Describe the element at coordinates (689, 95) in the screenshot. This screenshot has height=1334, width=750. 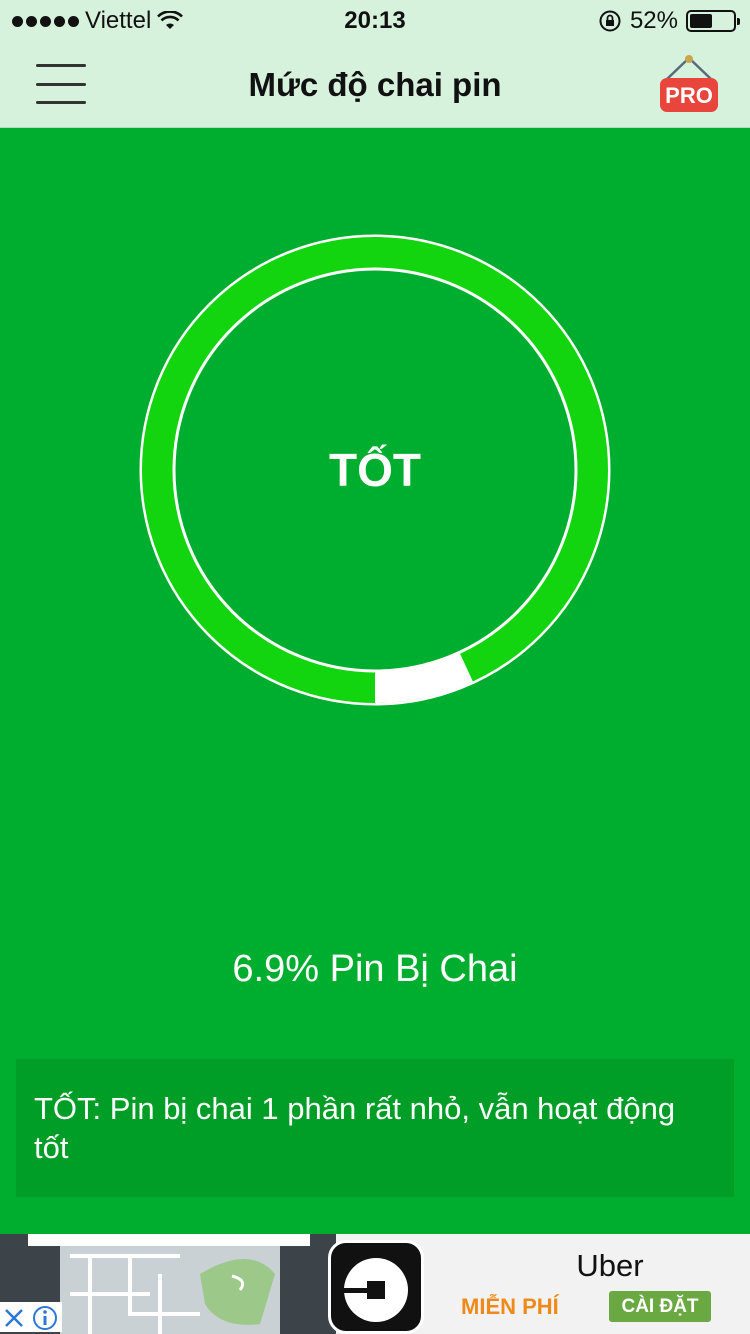
I see `pro-label: PRO` at that location.